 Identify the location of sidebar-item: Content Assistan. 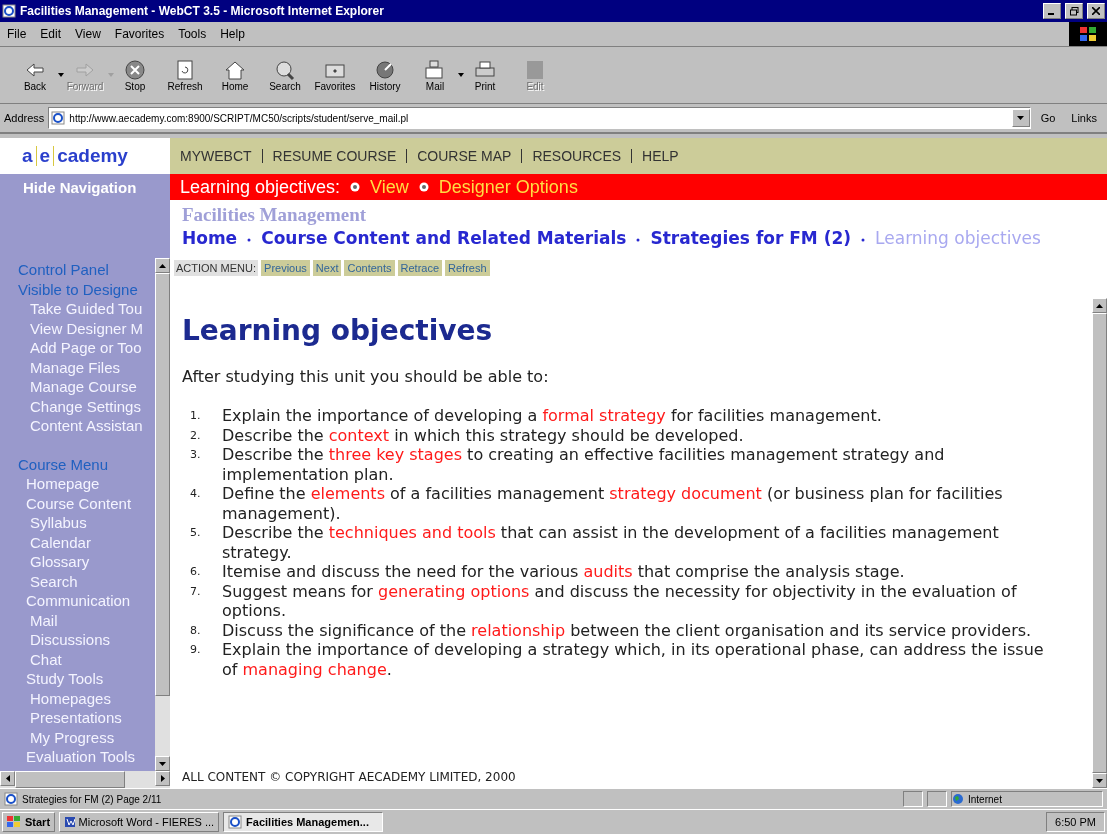
(86, 426).